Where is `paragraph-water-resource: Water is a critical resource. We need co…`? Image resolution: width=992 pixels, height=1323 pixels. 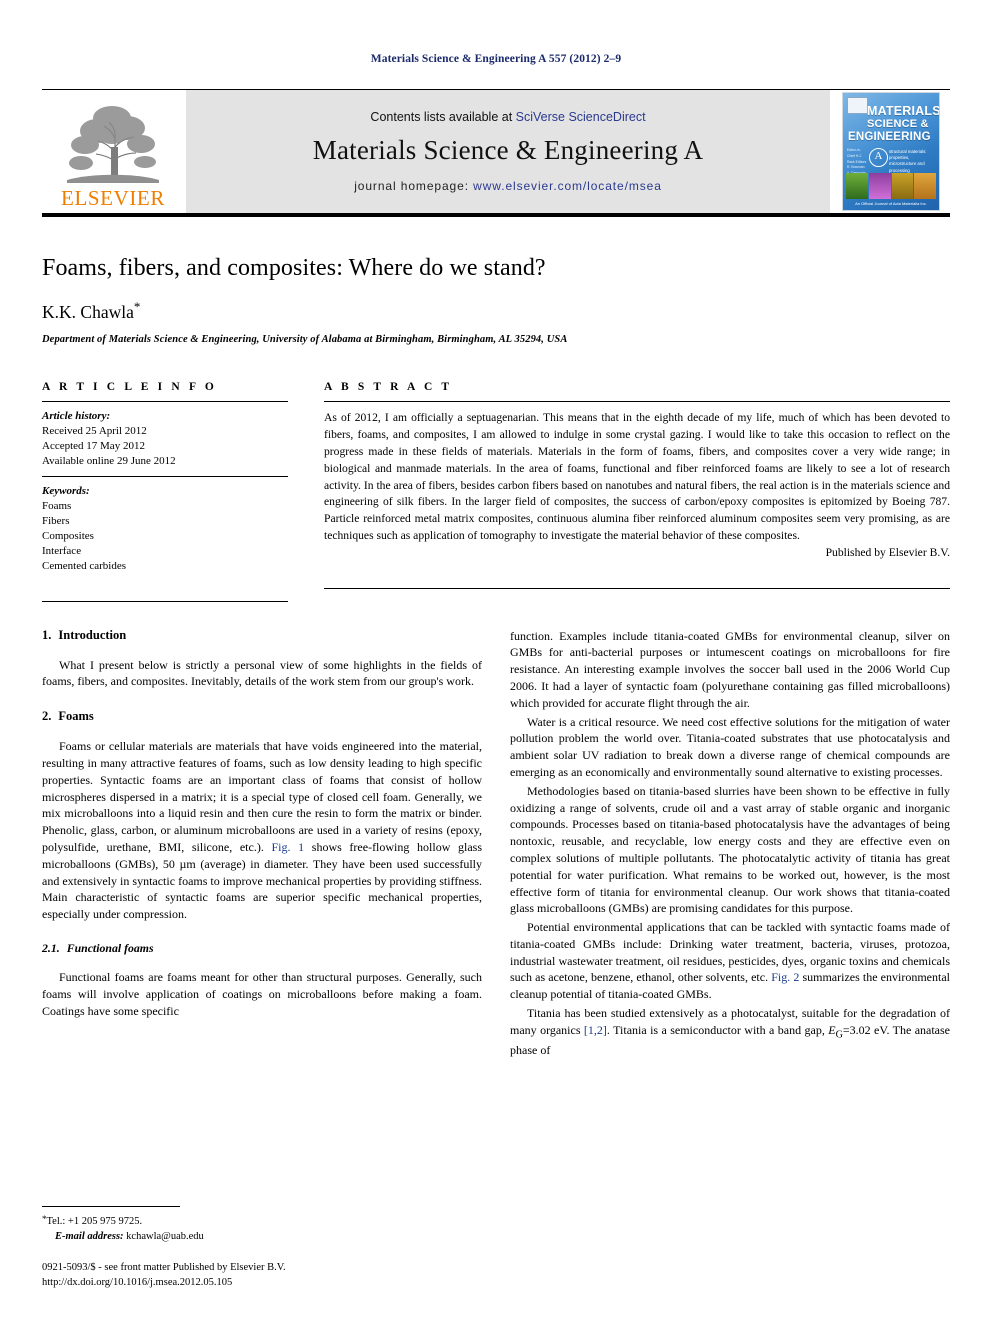 paragraph-water-resource: Water is a critical resource. We need co… is located at coordinates (730, 746).